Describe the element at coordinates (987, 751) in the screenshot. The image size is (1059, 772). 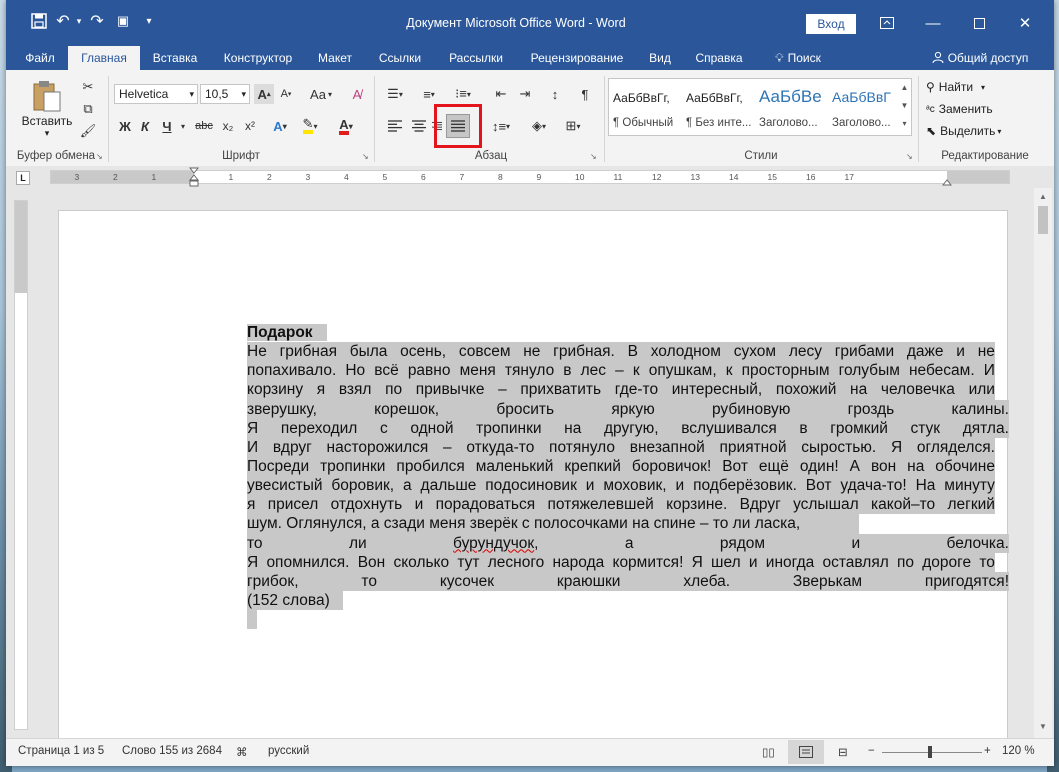
I see `zoom-in-button: +` at that location.